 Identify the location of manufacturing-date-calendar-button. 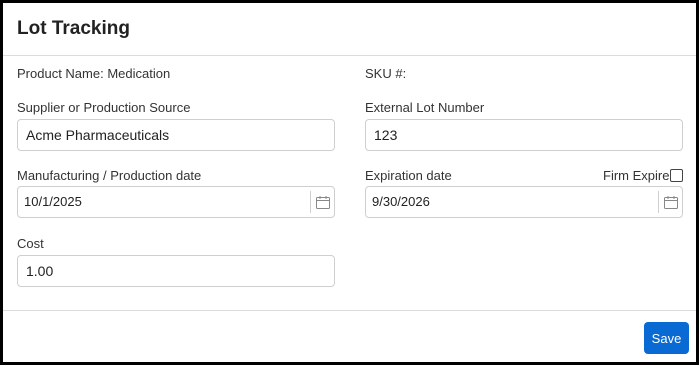
(322, 202).